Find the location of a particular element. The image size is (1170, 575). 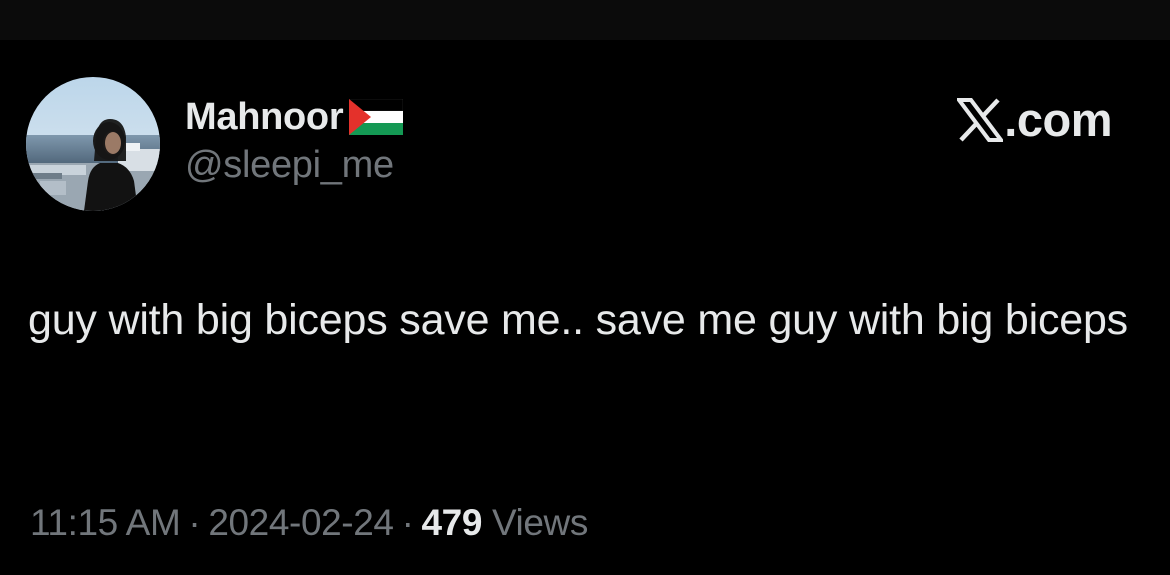

display-name-row: Mahnoor is located at coordinates (294, 117).